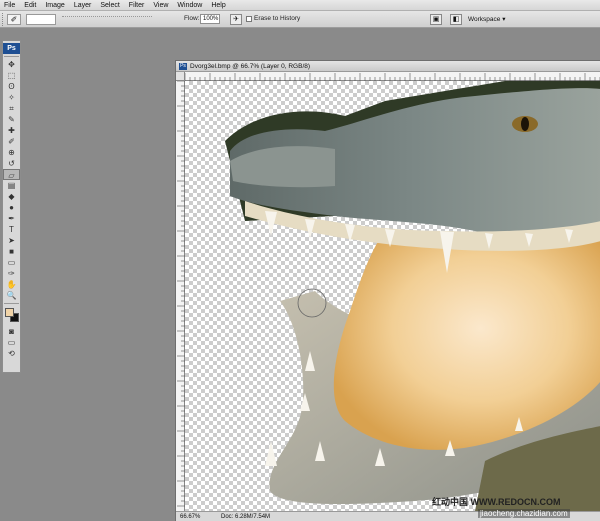 The width and height of the screenshot is (600, 521). What do you see at coordinates (11, 119) in the screenshot?
I see `eyedropper-icon: ✎` at bounding box center [11, 119].